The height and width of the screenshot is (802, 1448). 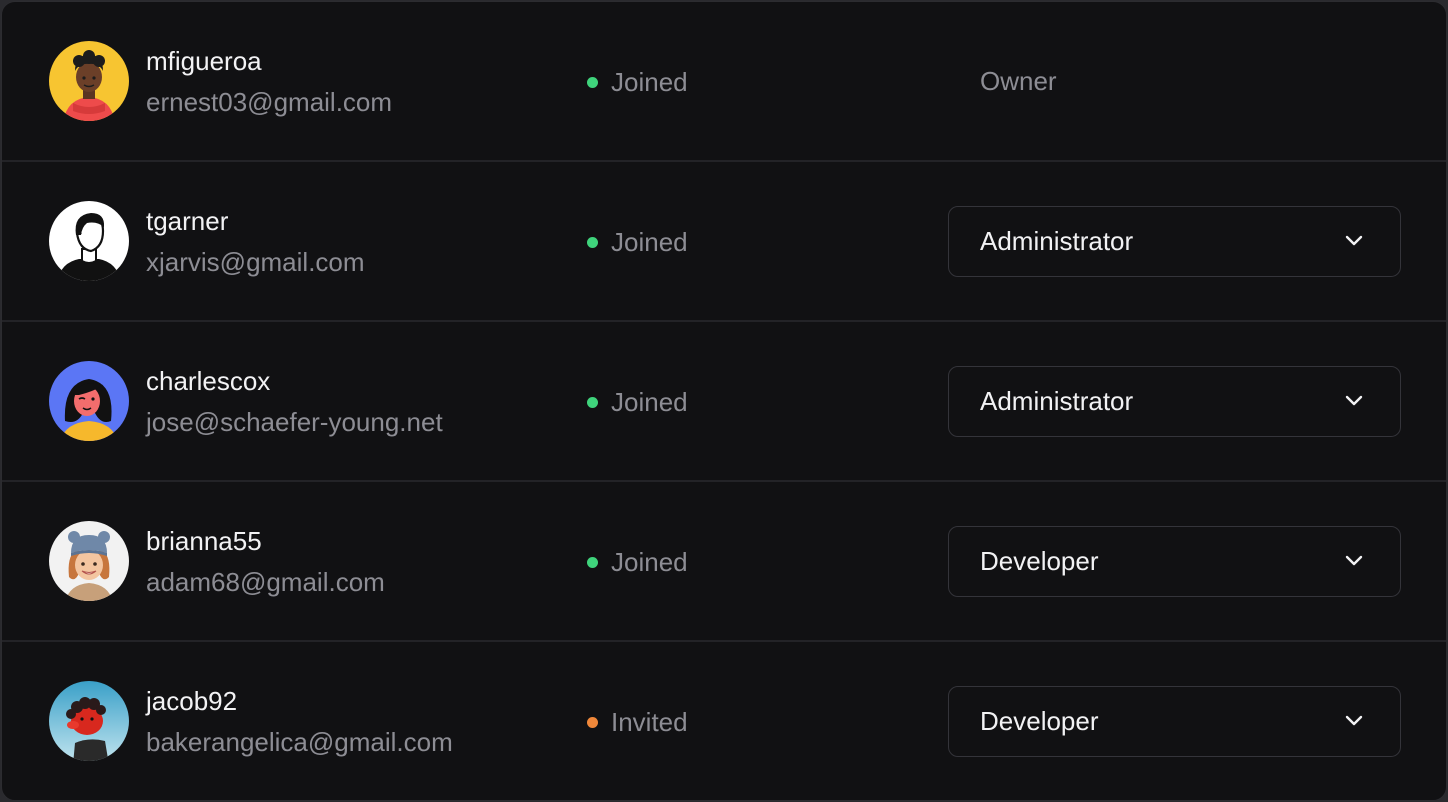 I want to click on member-email: jose@schaefer-young.net, so click(x=294, y=422).